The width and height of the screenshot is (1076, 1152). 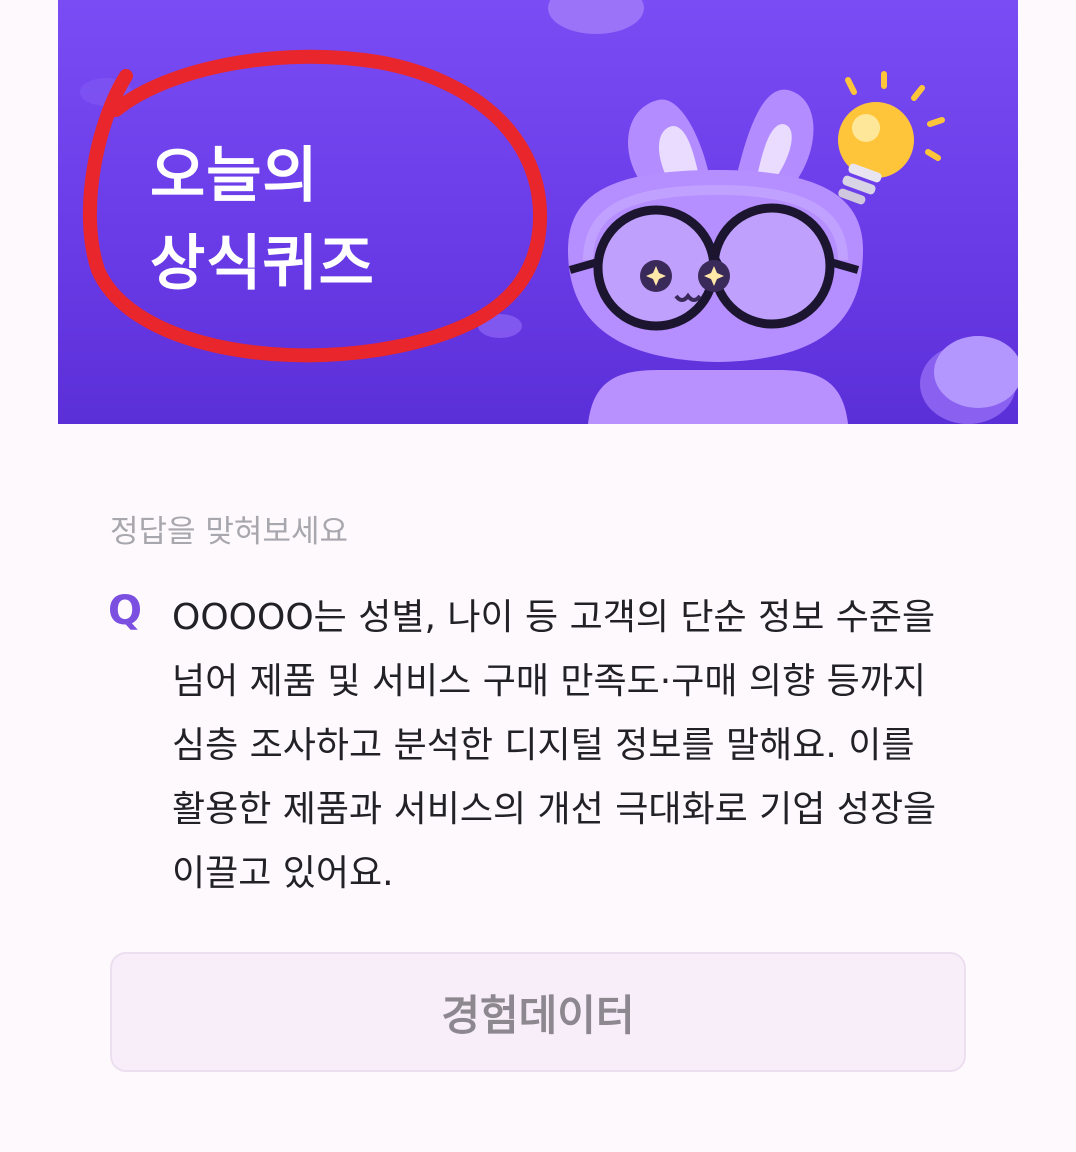 What do you see at coordinates (715, 256) in the screenshot?
I see `rabbit-mascot-icon` at bounding box center [715, 256].